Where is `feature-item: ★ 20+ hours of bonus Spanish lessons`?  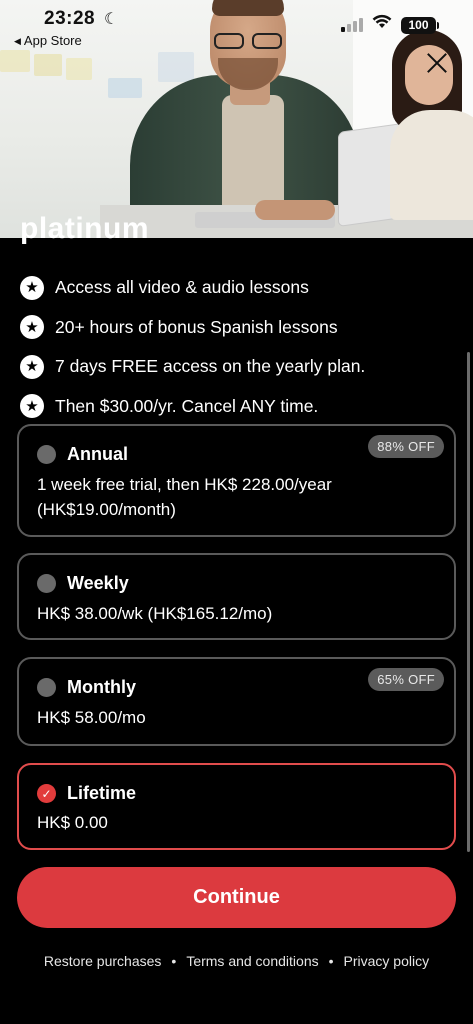 feature-item: ★ 20+ hours of bonus Spanish lessons is located at coordinates (240, 328).